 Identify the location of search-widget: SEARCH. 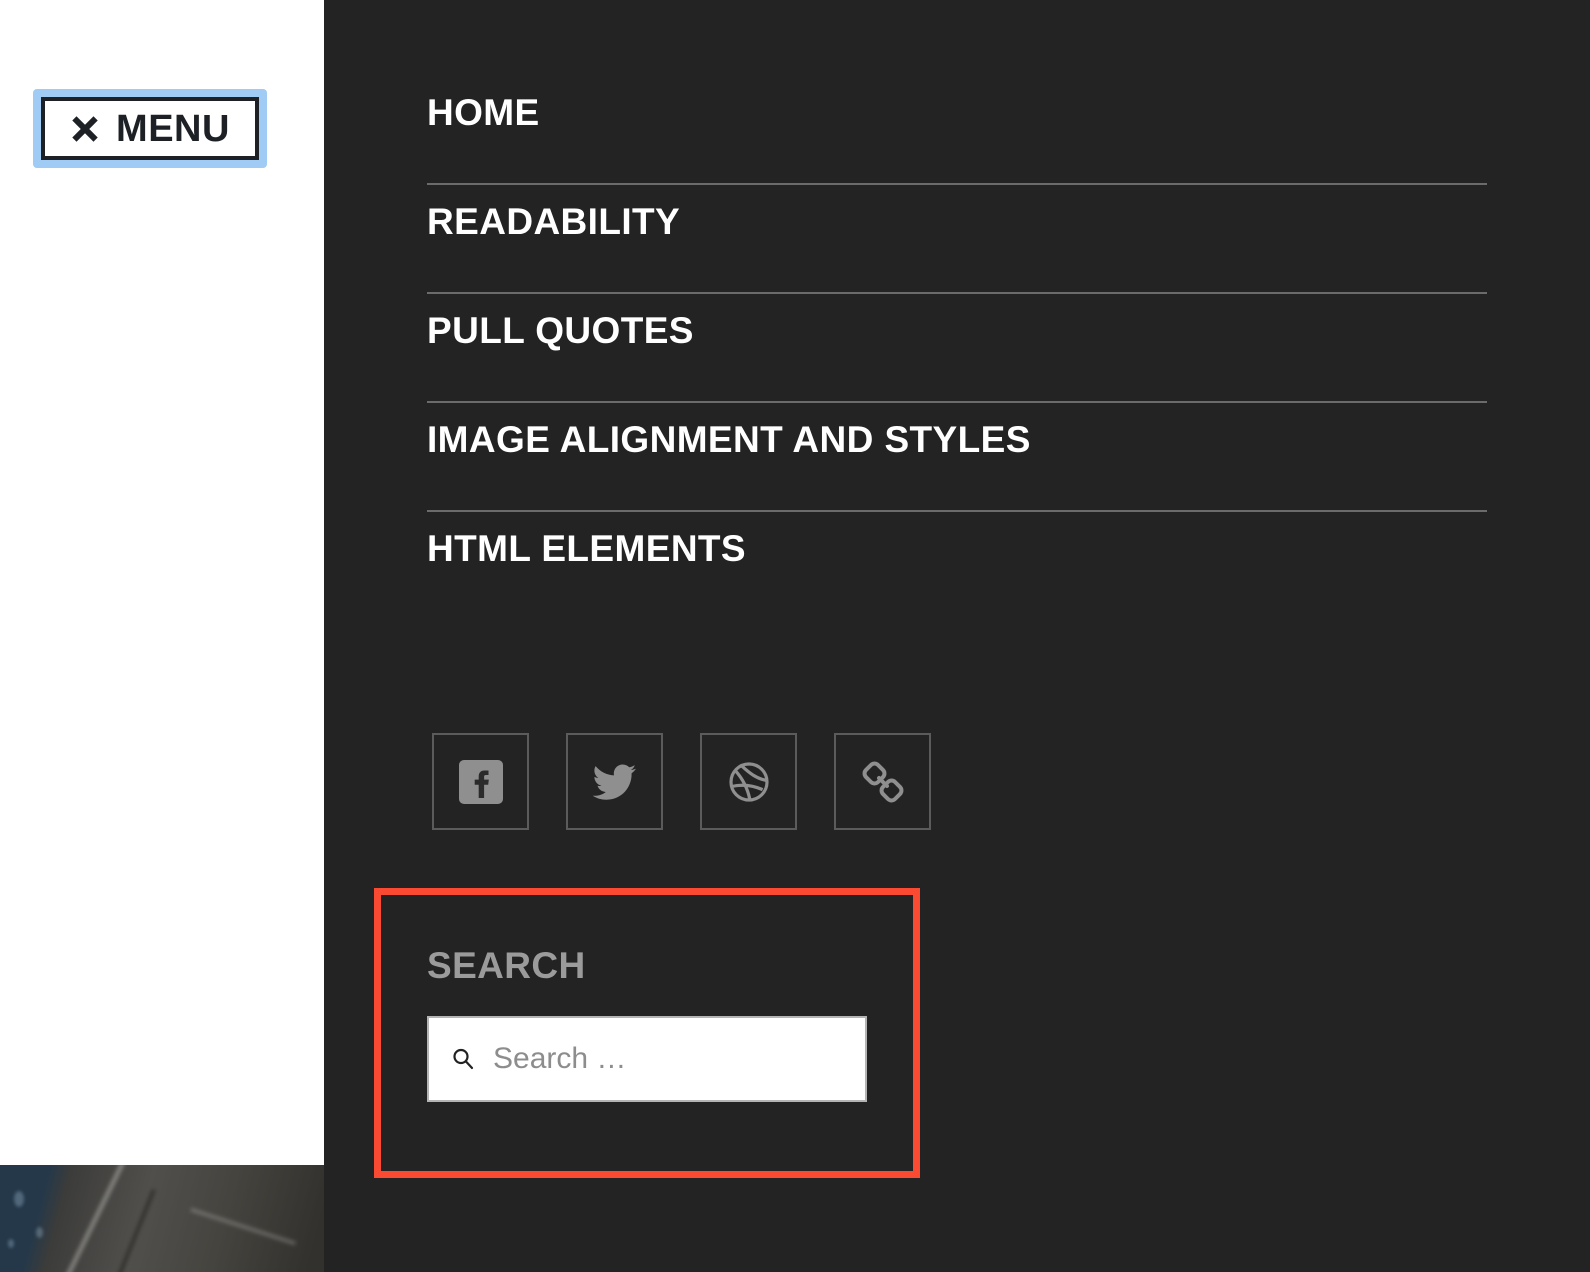
(653, 1023).